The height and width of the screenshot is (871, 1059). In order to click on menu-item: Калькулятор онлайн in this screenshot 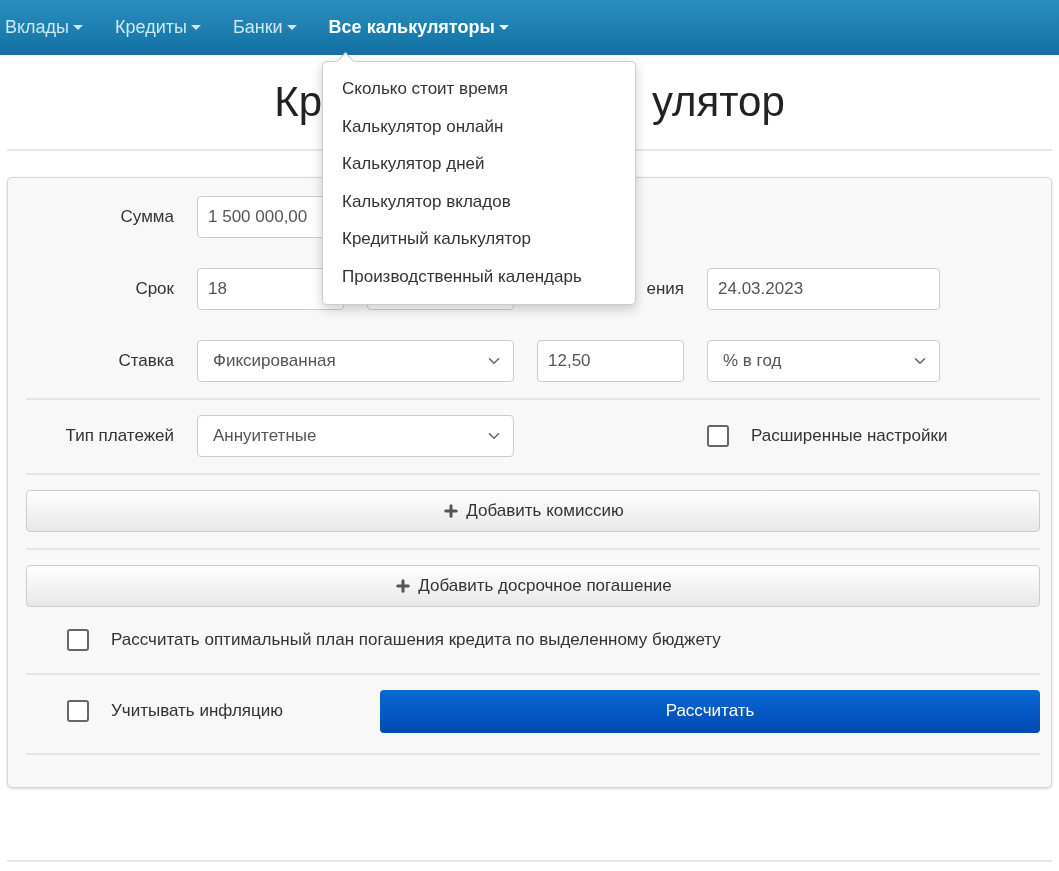, I will do `click(479, 126)`.